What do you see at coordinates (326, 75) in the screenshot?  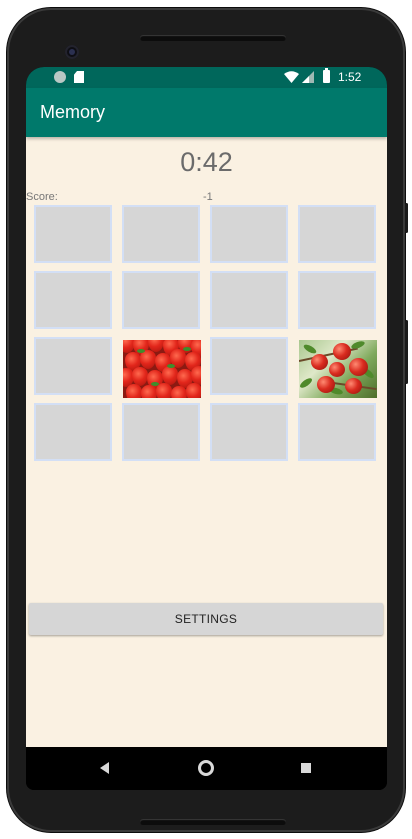 I see `battery-icon` at bounding box center [326, 75].